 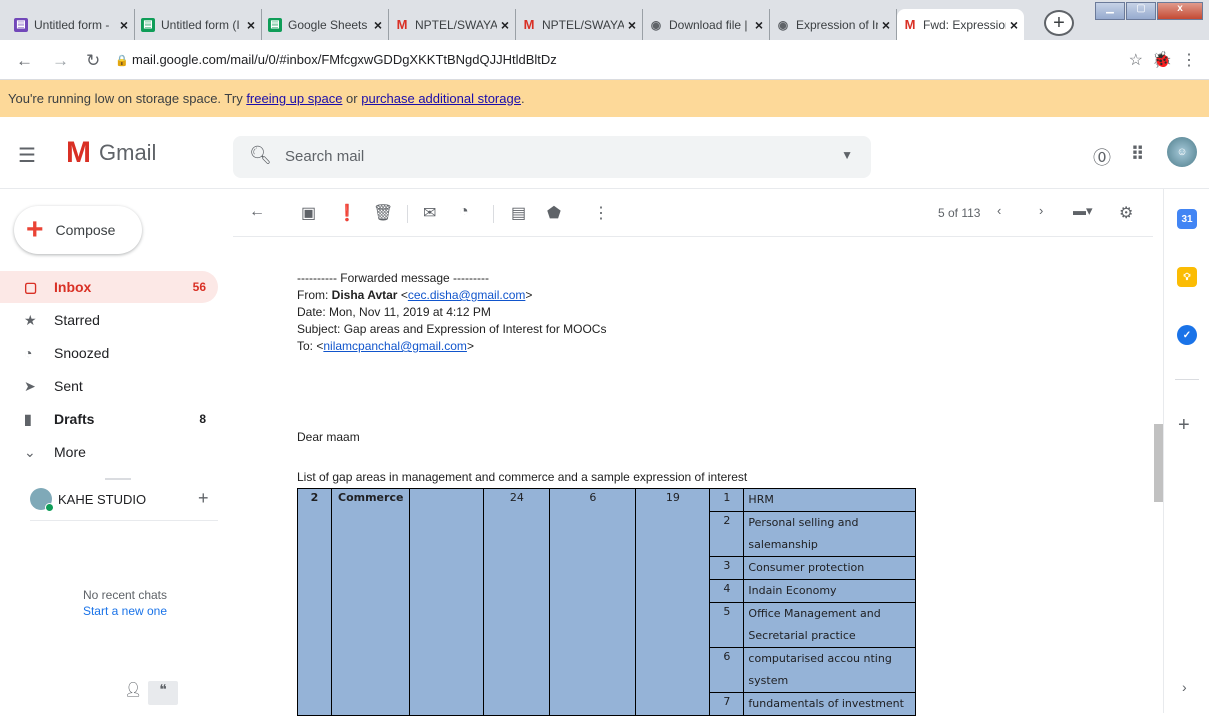 What do you see at coordinates (71, 24) in the screenshot?
I see `browser-tab: ▤ Untitled form - ×` at bounding box center [71, 24].